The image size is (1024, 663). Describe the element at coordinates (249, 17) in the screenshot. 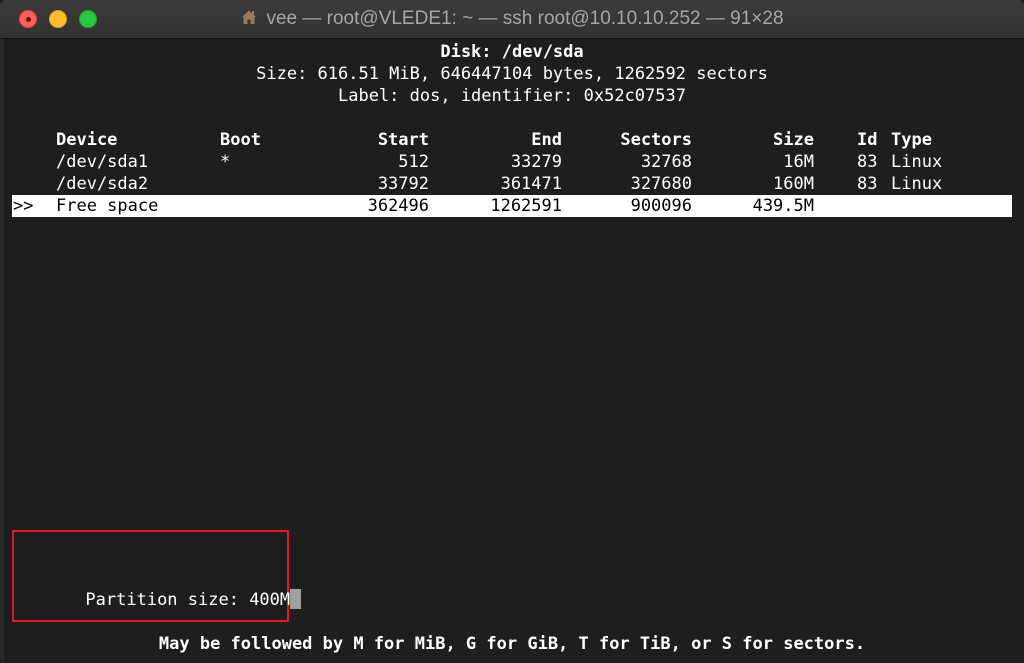

I see `home-folder-icon` at that location.